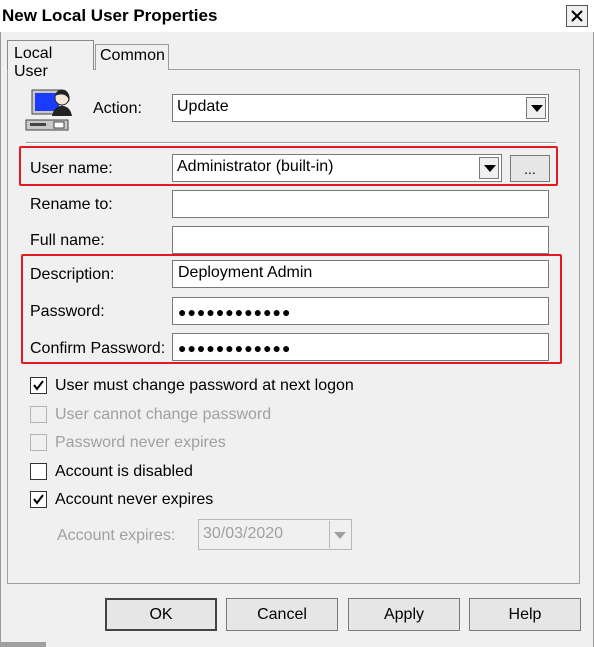 This screenshot has width=594, height=647. I want to click on tab-common: Common, so click(132, 57).